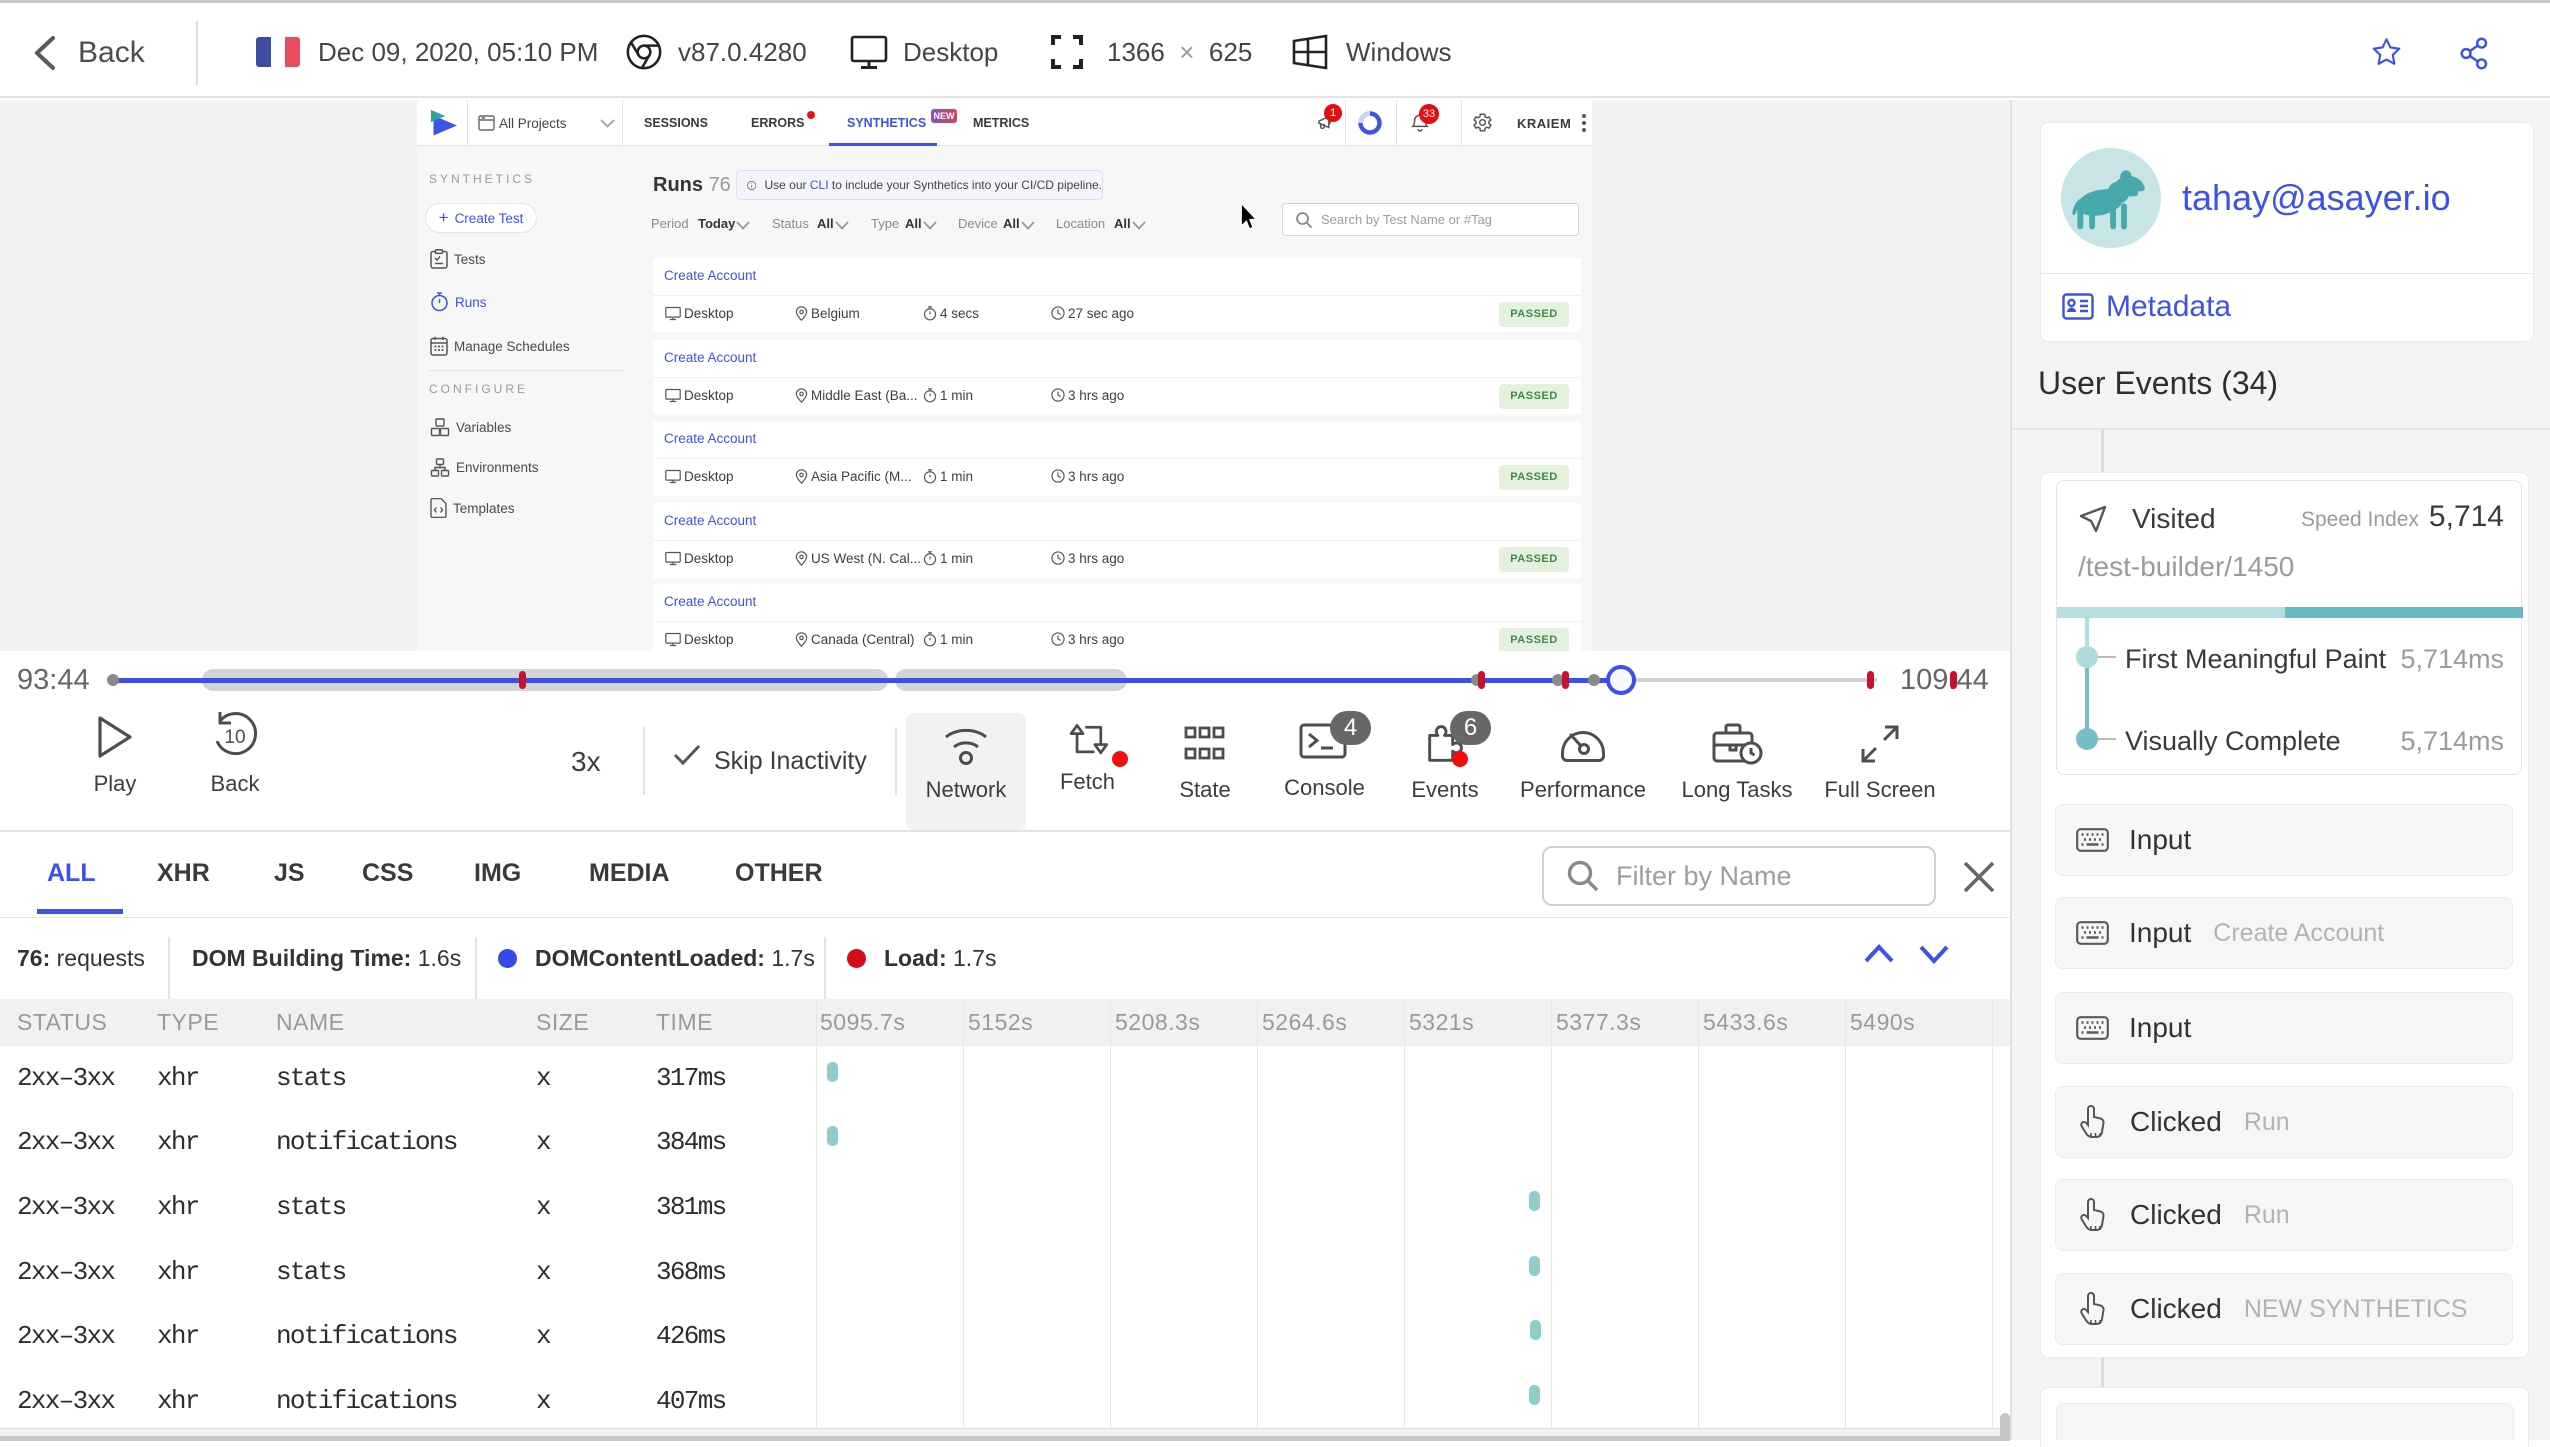  What do you see at coordinates (234, 737) in the screenshot?
I see `svg-text: 10` at bounding box center [234, 737].